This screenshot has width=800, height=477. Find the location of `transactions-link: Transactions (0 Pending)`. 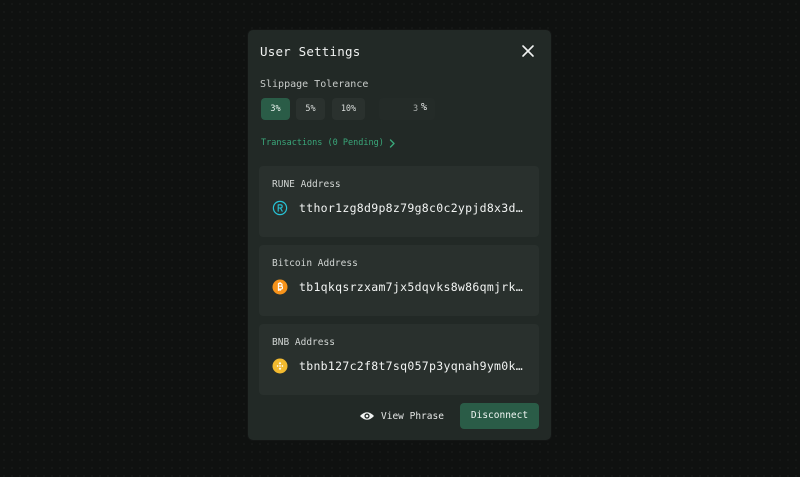

transactions-link: Transactions (0 Pending) is located at coordinates (328, 143).